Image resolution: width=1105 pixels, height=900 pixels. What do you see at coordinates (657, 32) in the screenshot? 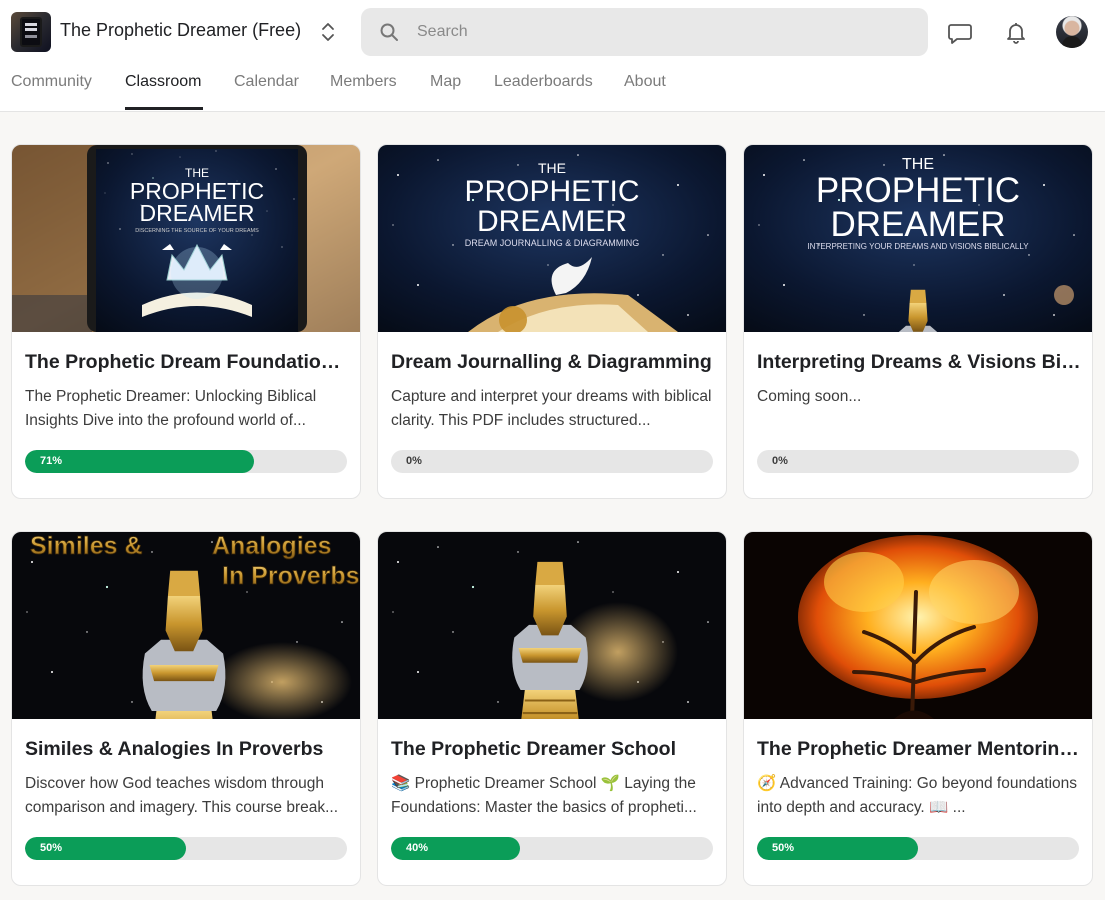
I see `search-input` at bounding box center [657, 32].